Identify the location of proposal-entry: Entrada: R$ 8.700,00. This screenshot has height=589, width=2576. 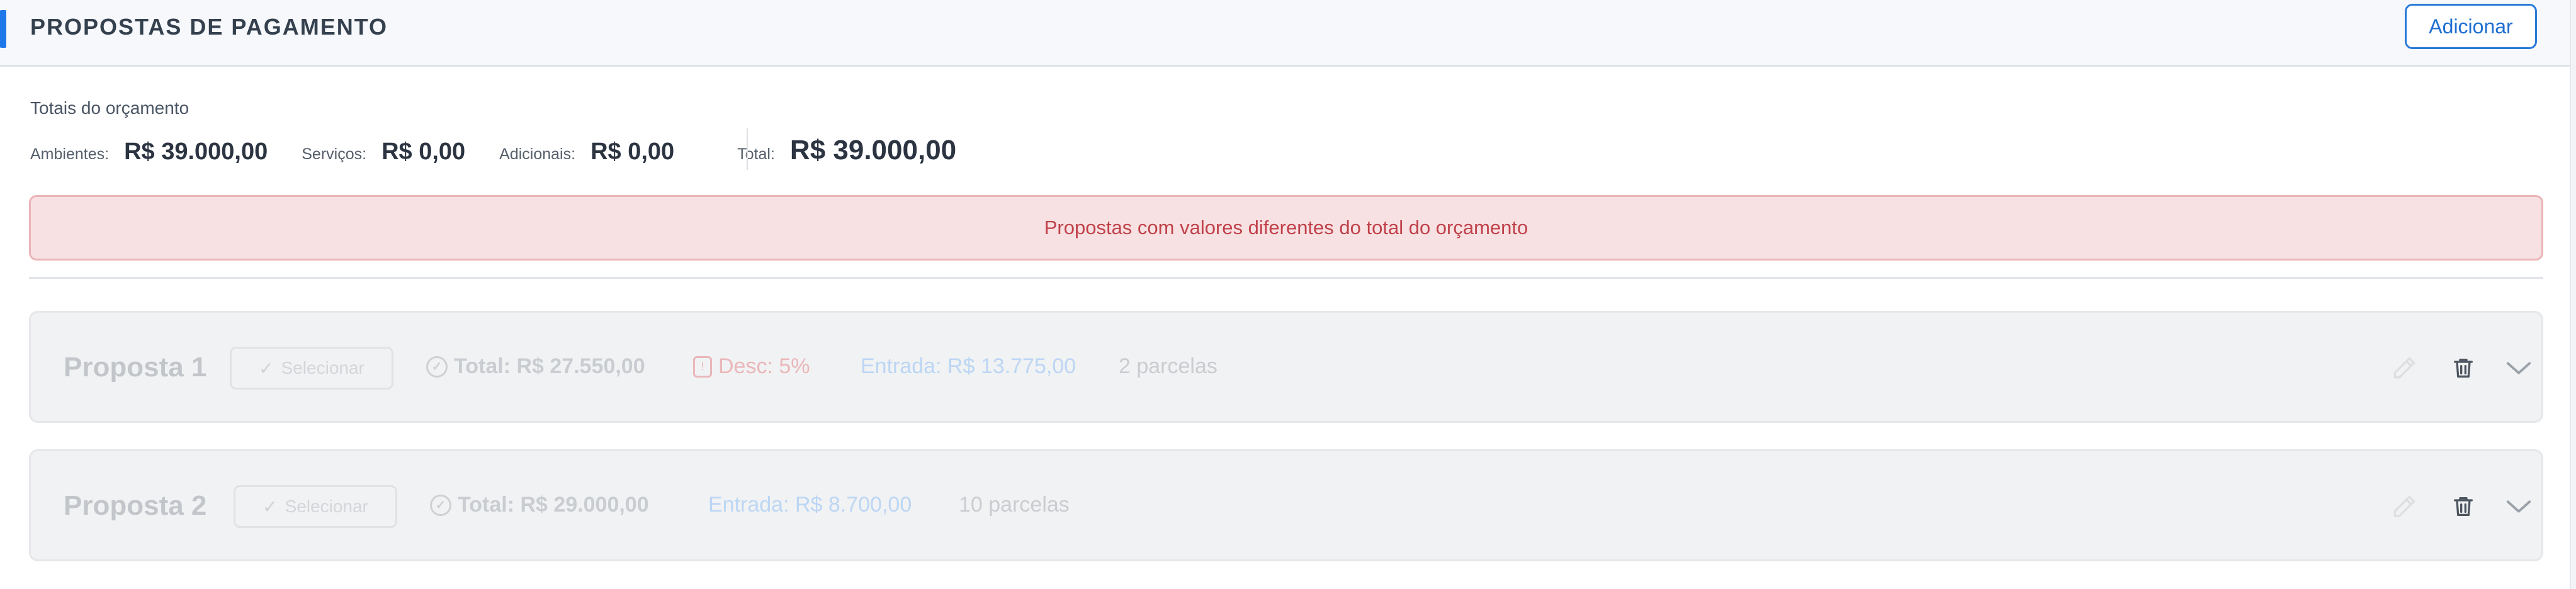
(810, 505).